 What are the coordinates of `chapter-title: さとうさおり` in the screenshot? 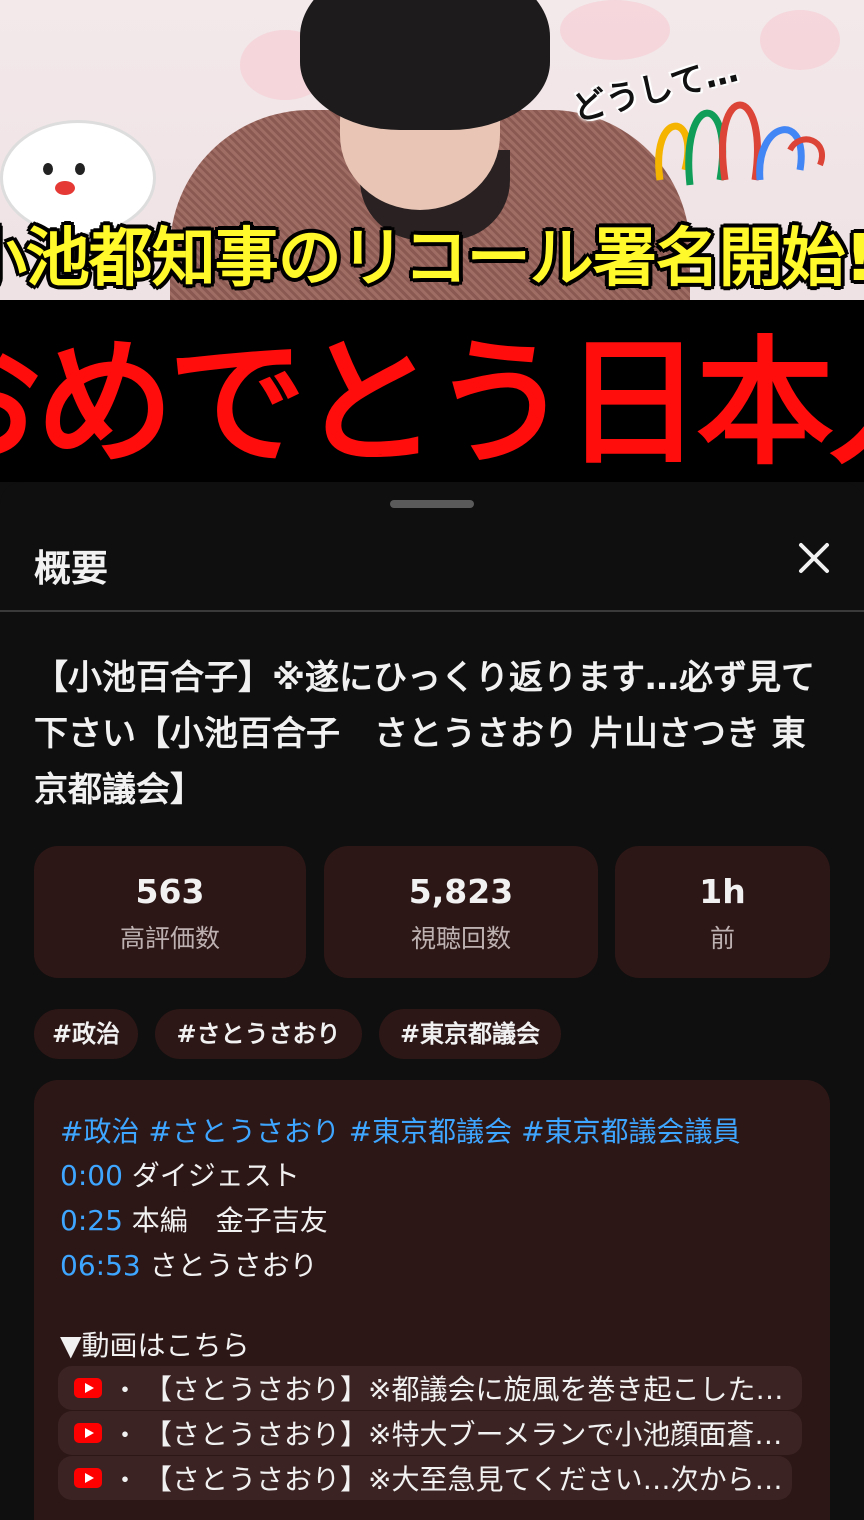 It's located at (233, 1265).